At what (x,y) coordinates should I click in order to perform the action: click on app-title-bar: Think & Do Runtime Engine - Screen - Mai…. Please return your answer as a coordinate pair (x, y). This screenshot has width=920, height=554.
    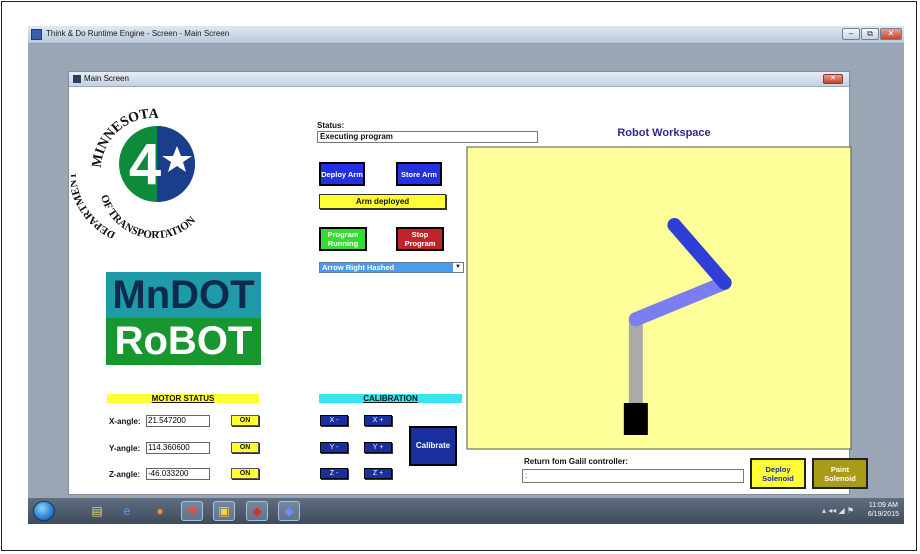
    Looking at the image, I should click on (466, 35).